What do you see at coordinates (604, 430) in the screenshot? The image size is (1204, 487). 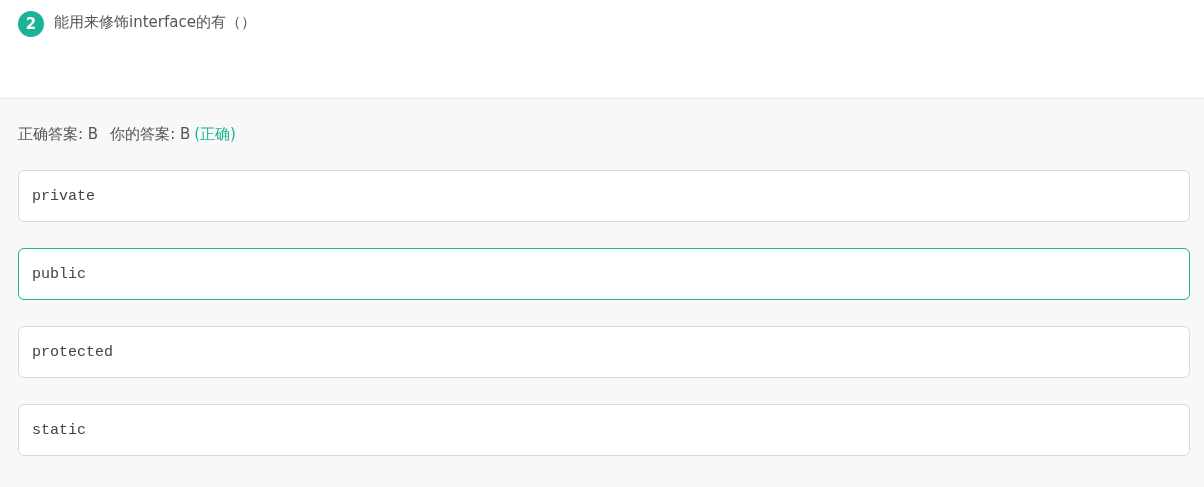 I see `answer-option: static` at bounding box center [604, 430].